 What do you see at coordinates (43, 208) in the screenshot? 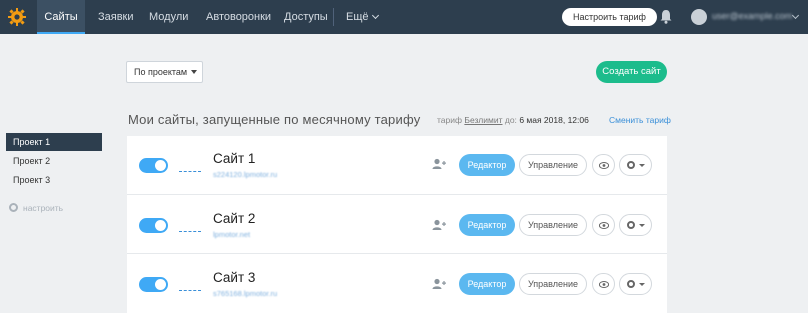
I see `sidebar-settings-label: настроить` at bounding box center [43, 208].